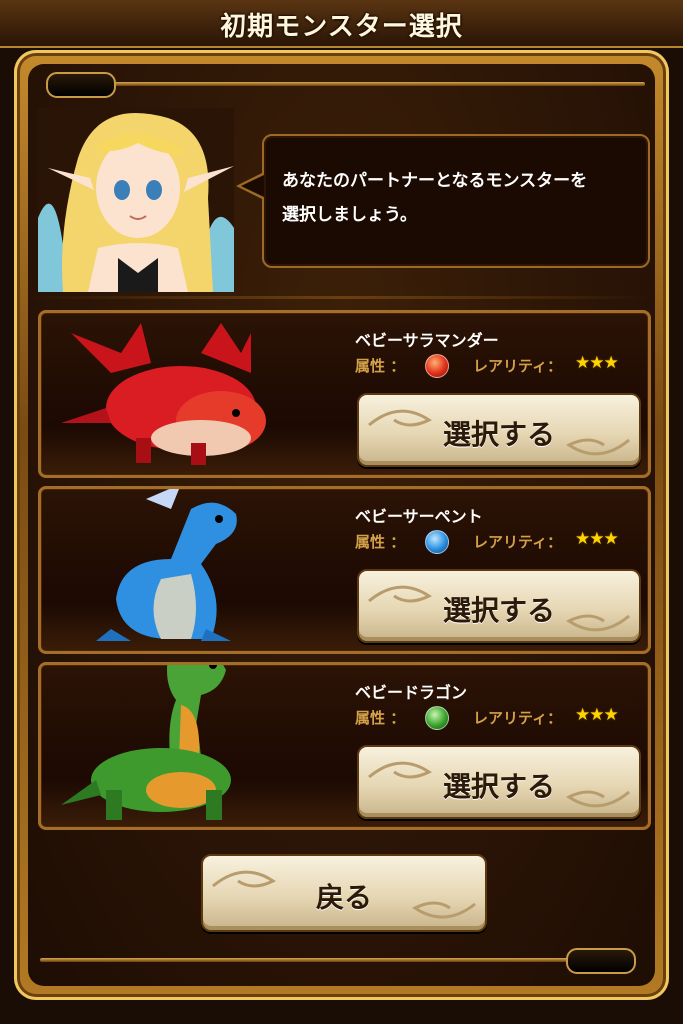 The image size is (683, 1024). Describe the element at coordinates (601, 961) in the screenshot. I see `bottom-rail-cap-icon` at that location.